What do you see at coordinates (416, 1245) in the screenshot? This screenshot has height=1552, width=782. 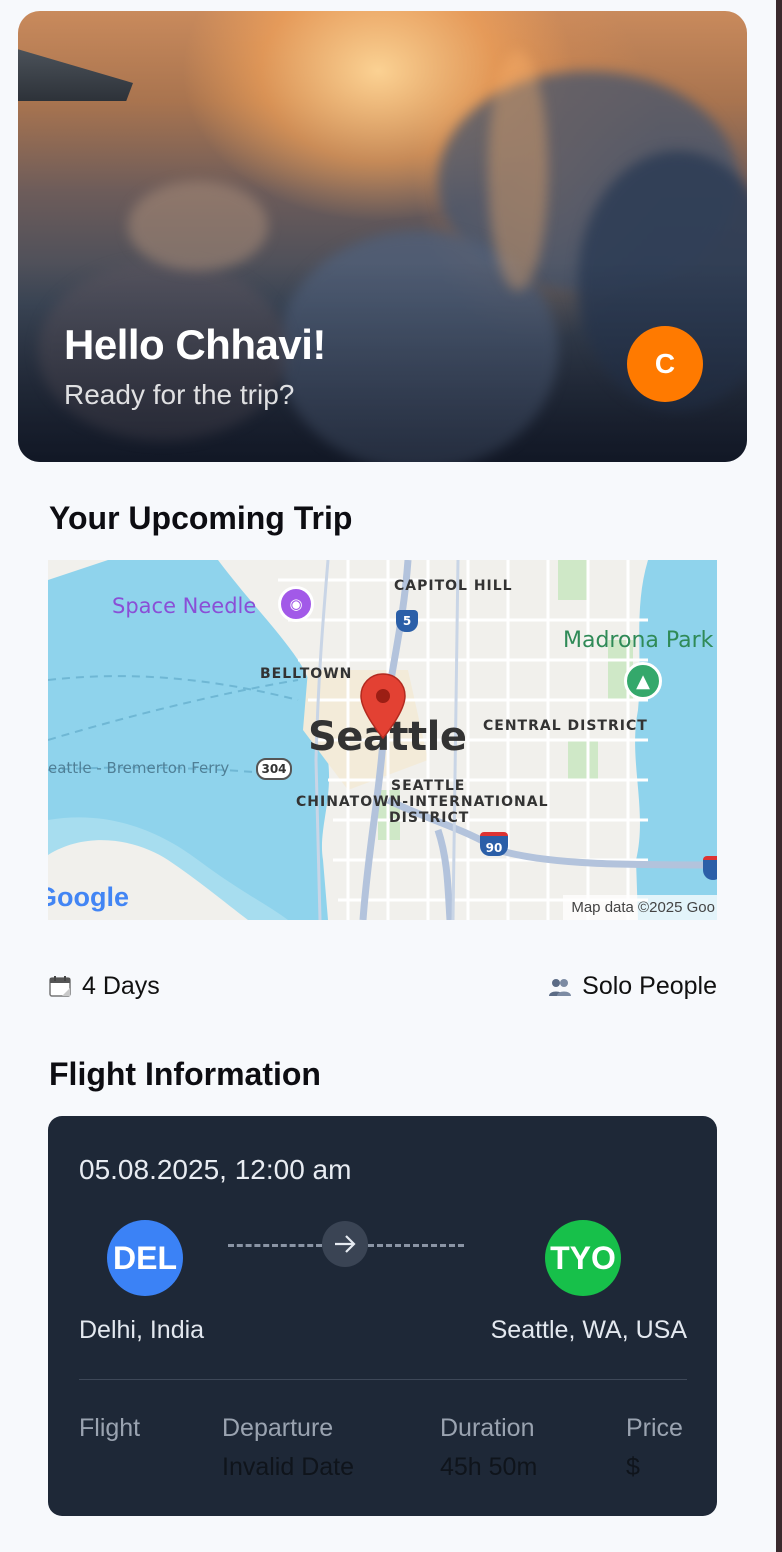 I see `route-line-right` at bounding box center [416, 1245].